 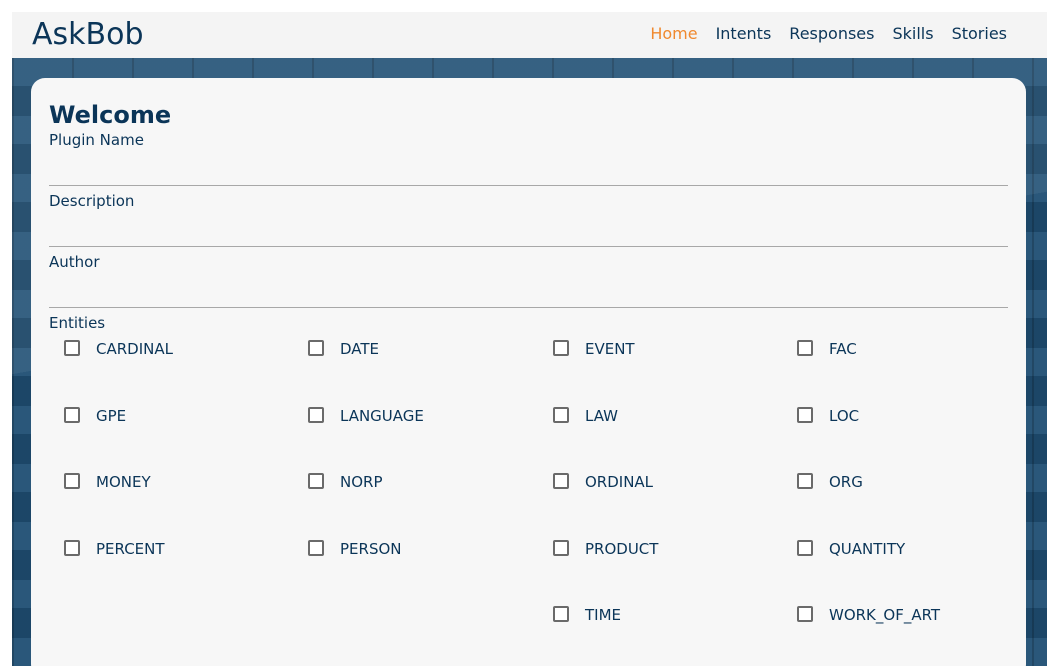 What do you see at coordinates (601, 415) in the screenshot?
I see `entity-label: LAW` at bounding box center [601, 415].